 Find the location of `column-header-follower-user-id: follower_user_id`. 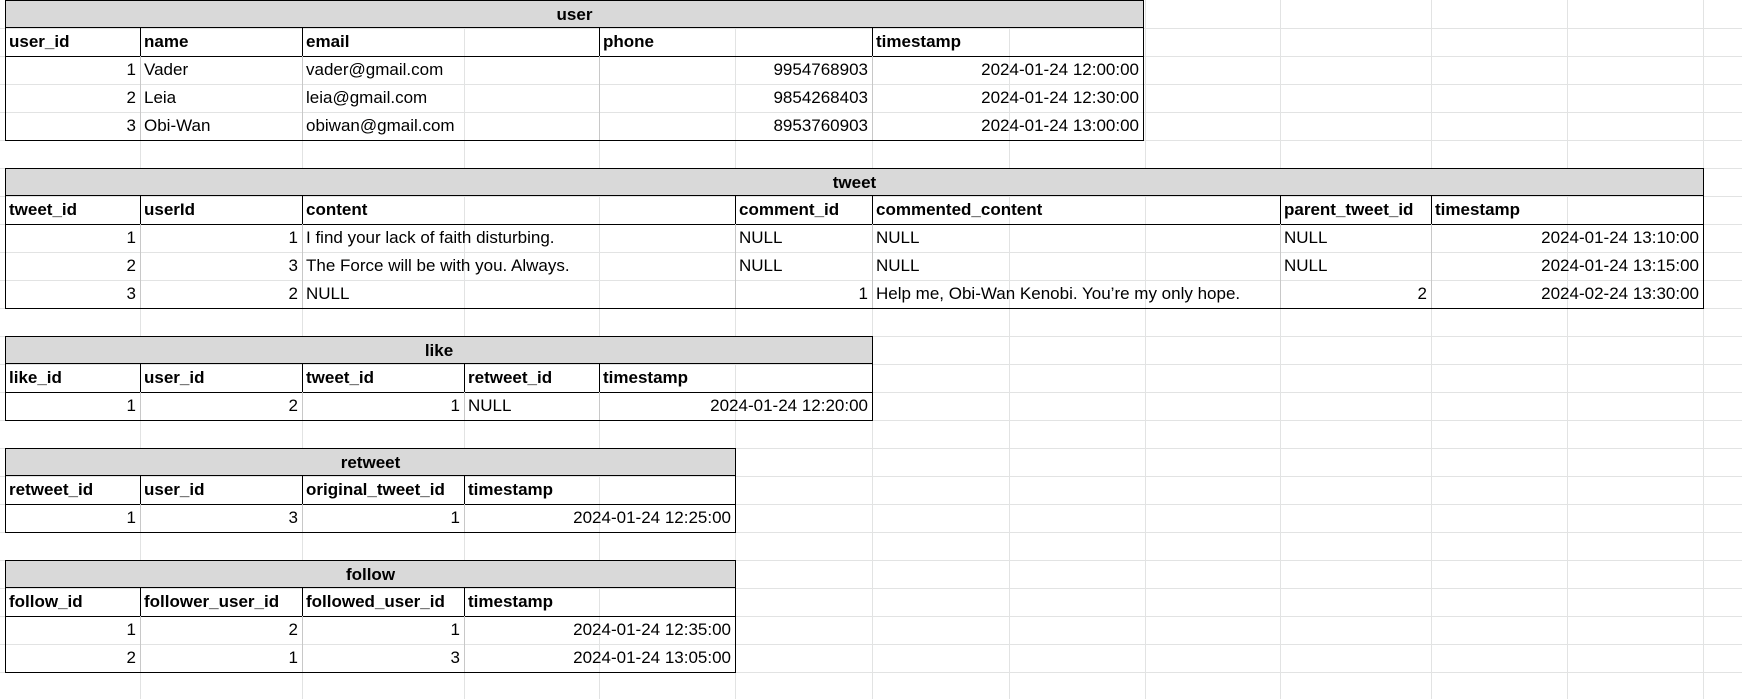

column-header-follower-user-id: follower_user_id is located at coordinates (221, 602).